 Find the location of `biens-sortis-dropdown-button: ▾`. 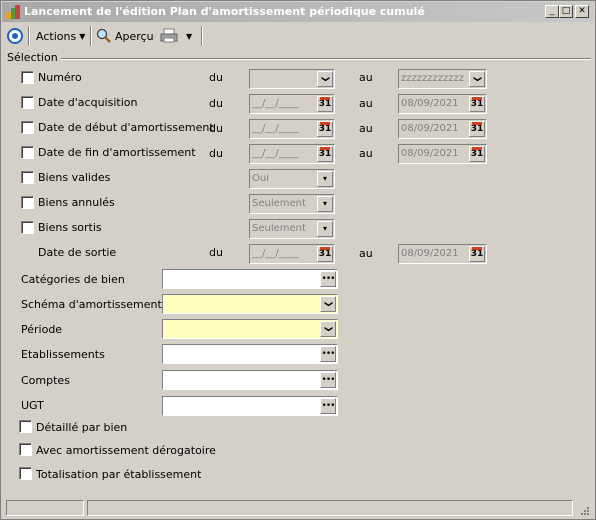

biens-sortis-dropdown-button: ▾ is located at coordinates (325, 229).